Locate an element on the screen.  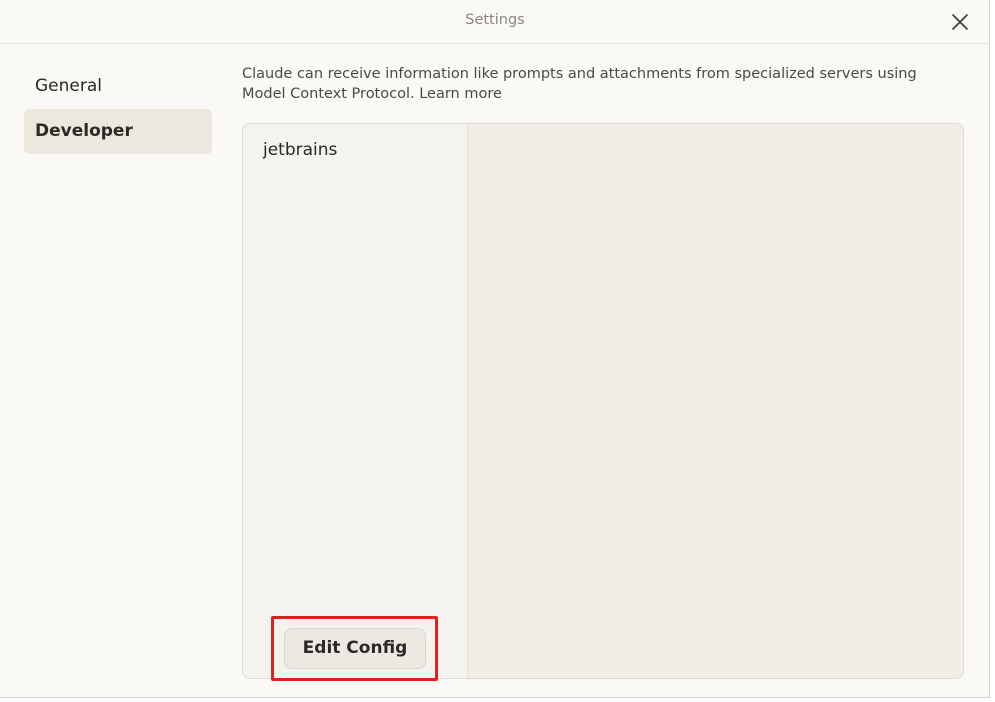
window-title: Settings is located at coordinates (495, 20).